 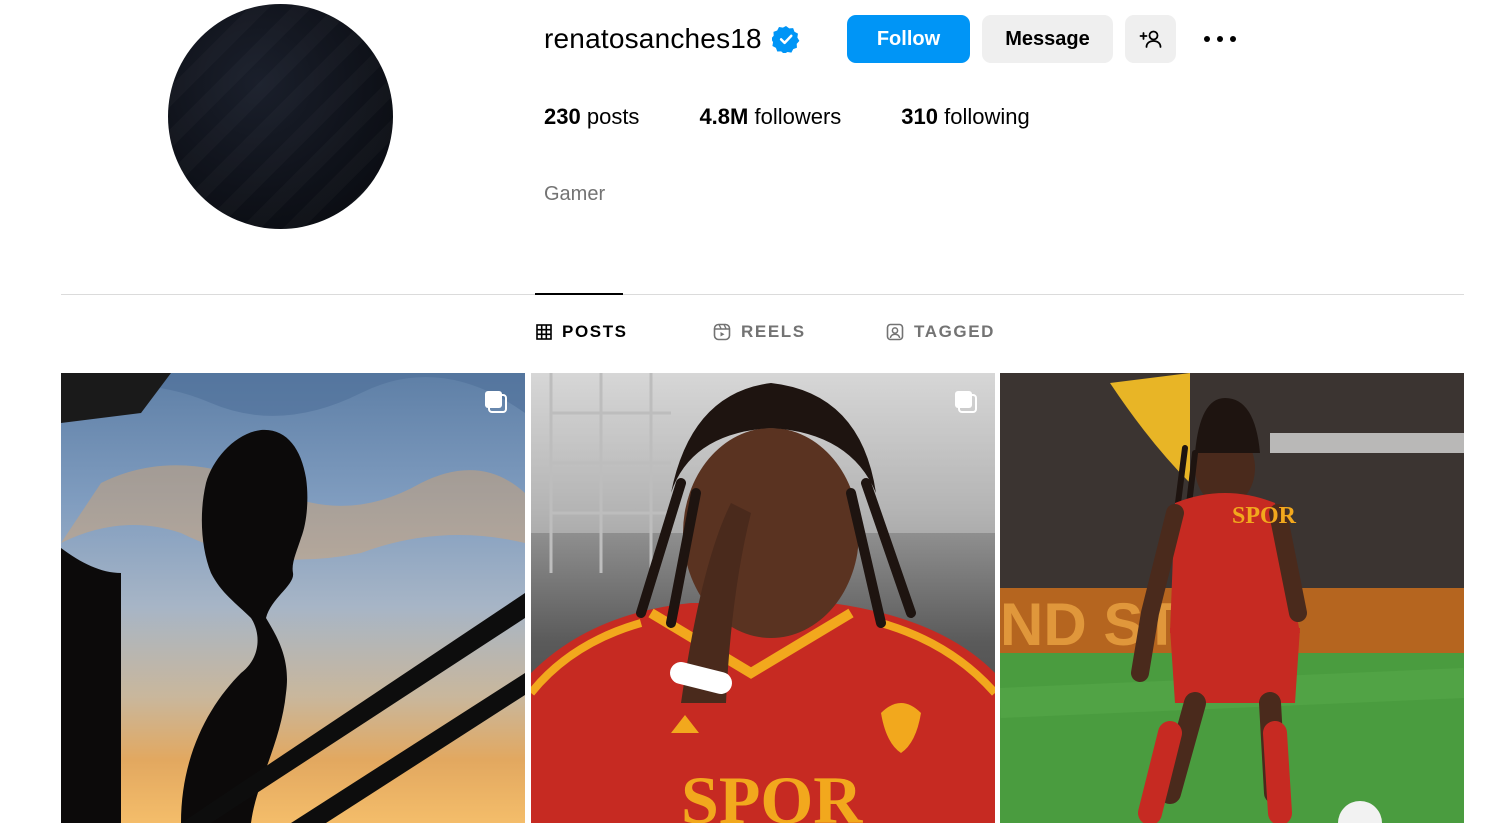 I want to click on tab-posts: POSTS, so click(x=582, y=332).